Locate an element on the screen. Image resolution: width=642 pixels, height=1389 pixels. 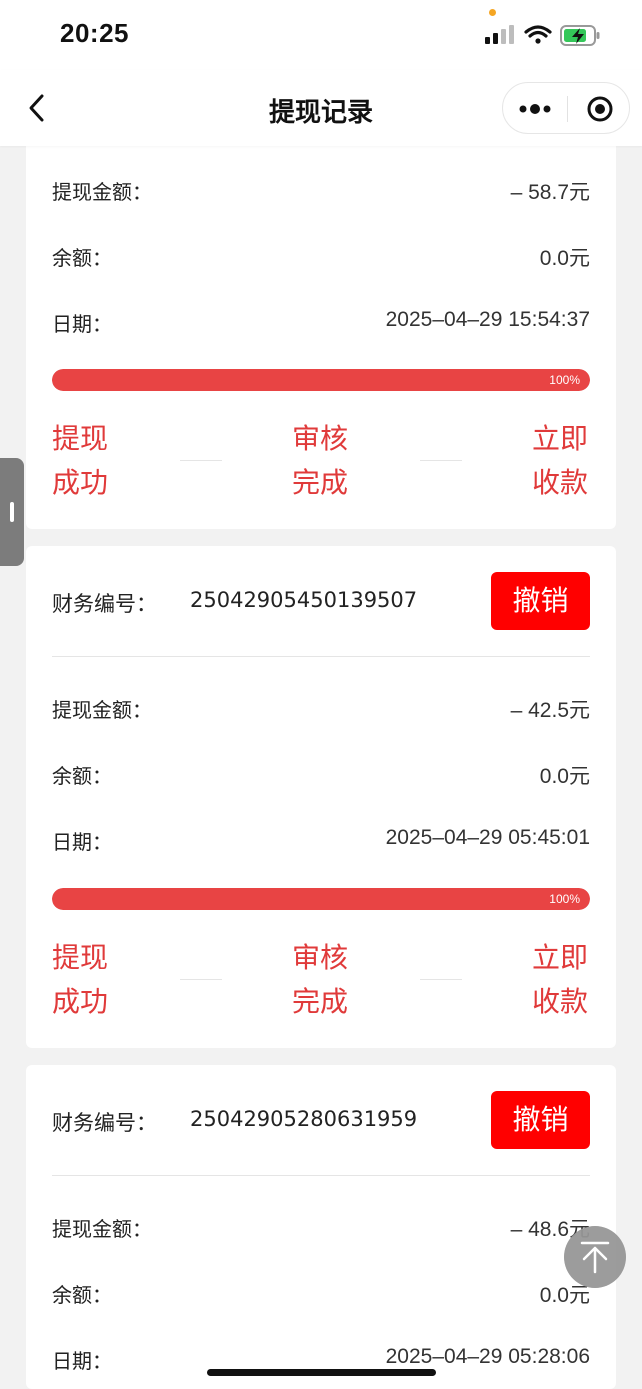
finance-number-value: 25042905280631959 is located at coordinates (304, 1119).